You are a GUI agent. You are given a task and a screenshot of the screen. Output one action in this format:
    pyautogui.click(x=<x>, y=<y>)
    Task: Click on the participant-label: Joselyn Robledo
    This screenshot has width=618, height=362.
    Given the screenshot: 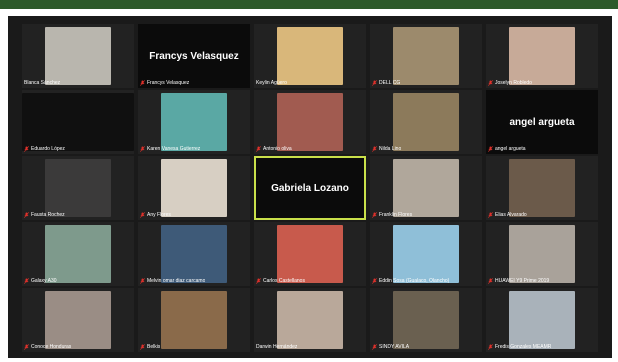 What is the action you would take?
    pyautogui.click(x=510, y=83)
    